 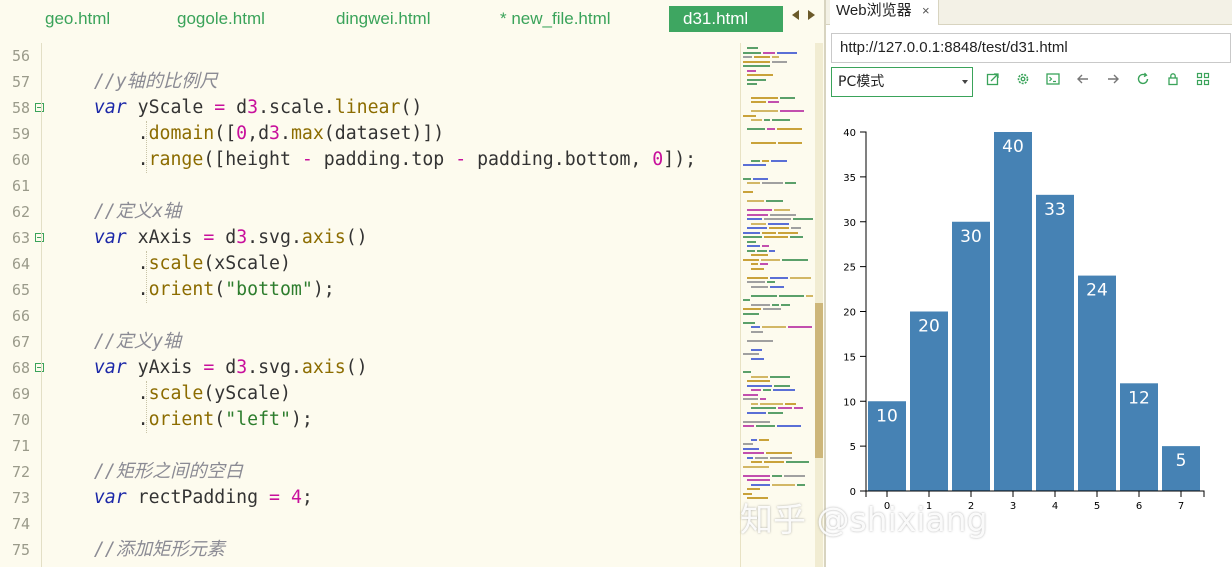 I want to click on console-icon, so click(x=1053, y=80).